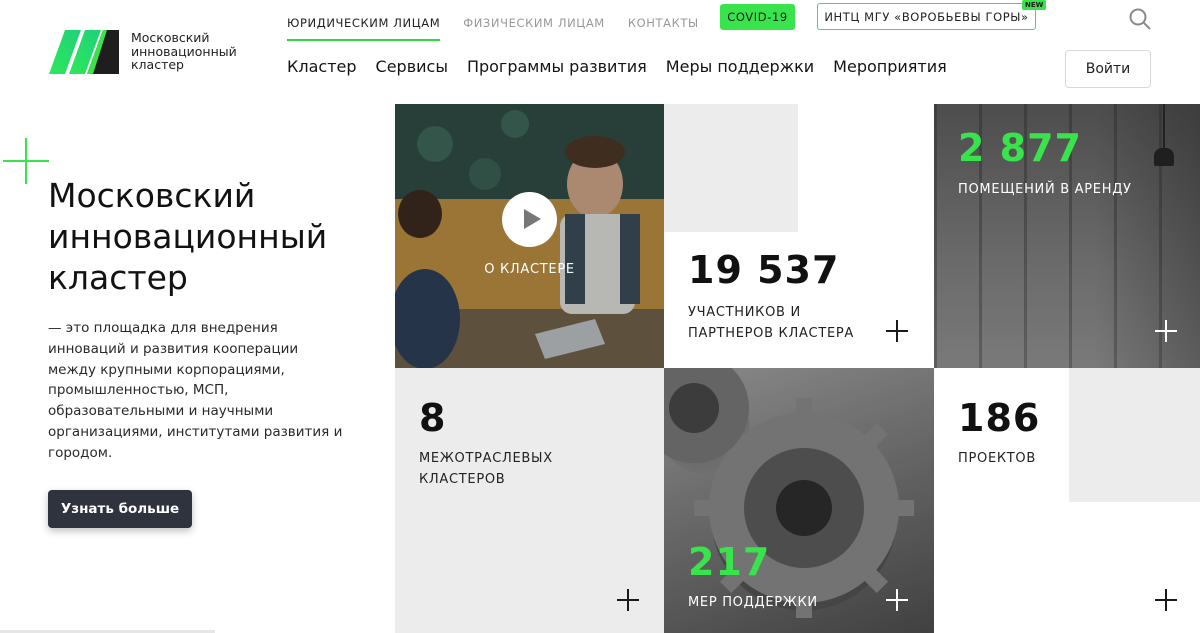 The image size is (1200, 633). What do you see at coordinates (529, 269) in the screenshot?
I see `video-label: О КЛАСТЕРЕ` at bounding box center [529, 269].